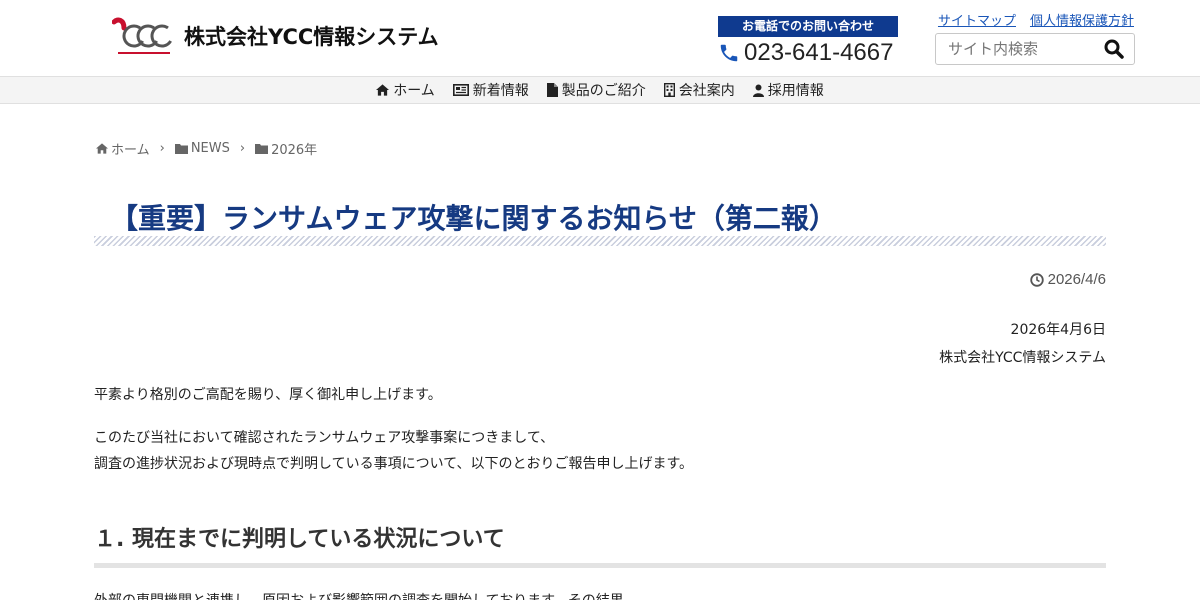 This screenshot has height=600, width=1200. I want to click on signature-block: 2026年4月6日 株式会社YCC情報システム, so click(1022, 344).